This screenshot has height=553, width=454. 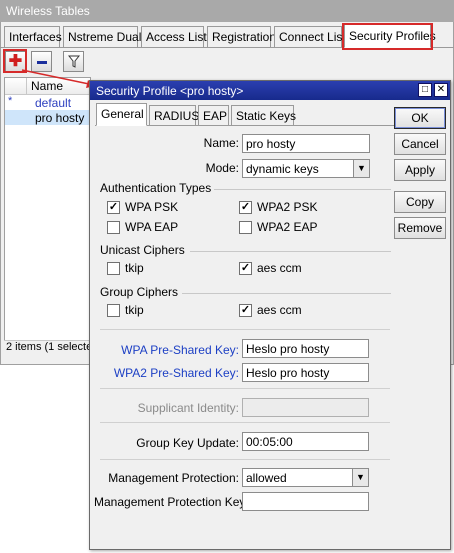 What do you see at coordinates (152, 227) in the screenshot?
I see `wpa-eap-label: WPA EAP` at bounding box center [152, 227].